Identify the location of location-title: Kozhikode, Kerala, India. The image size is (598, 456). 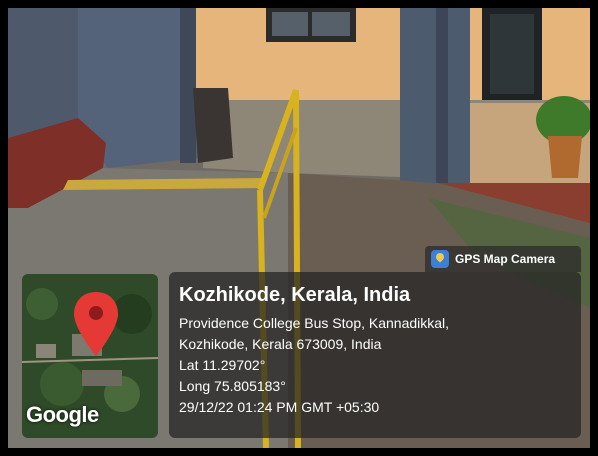
(295, 295).